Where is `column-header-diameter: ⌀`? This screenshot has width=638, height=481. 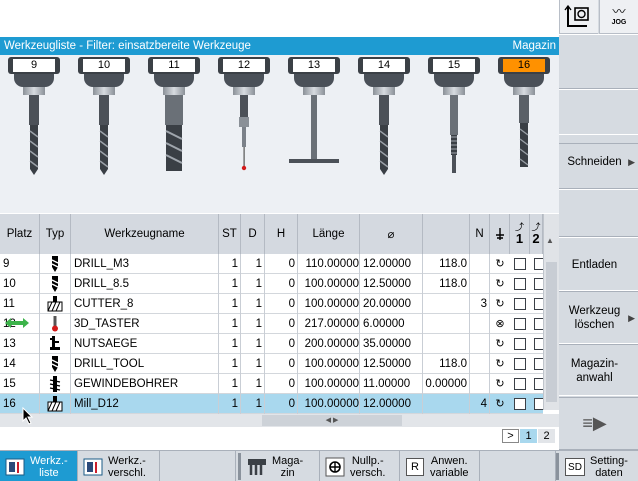
column-header-diameter: ⌀ is located at coordinates (391, 234).